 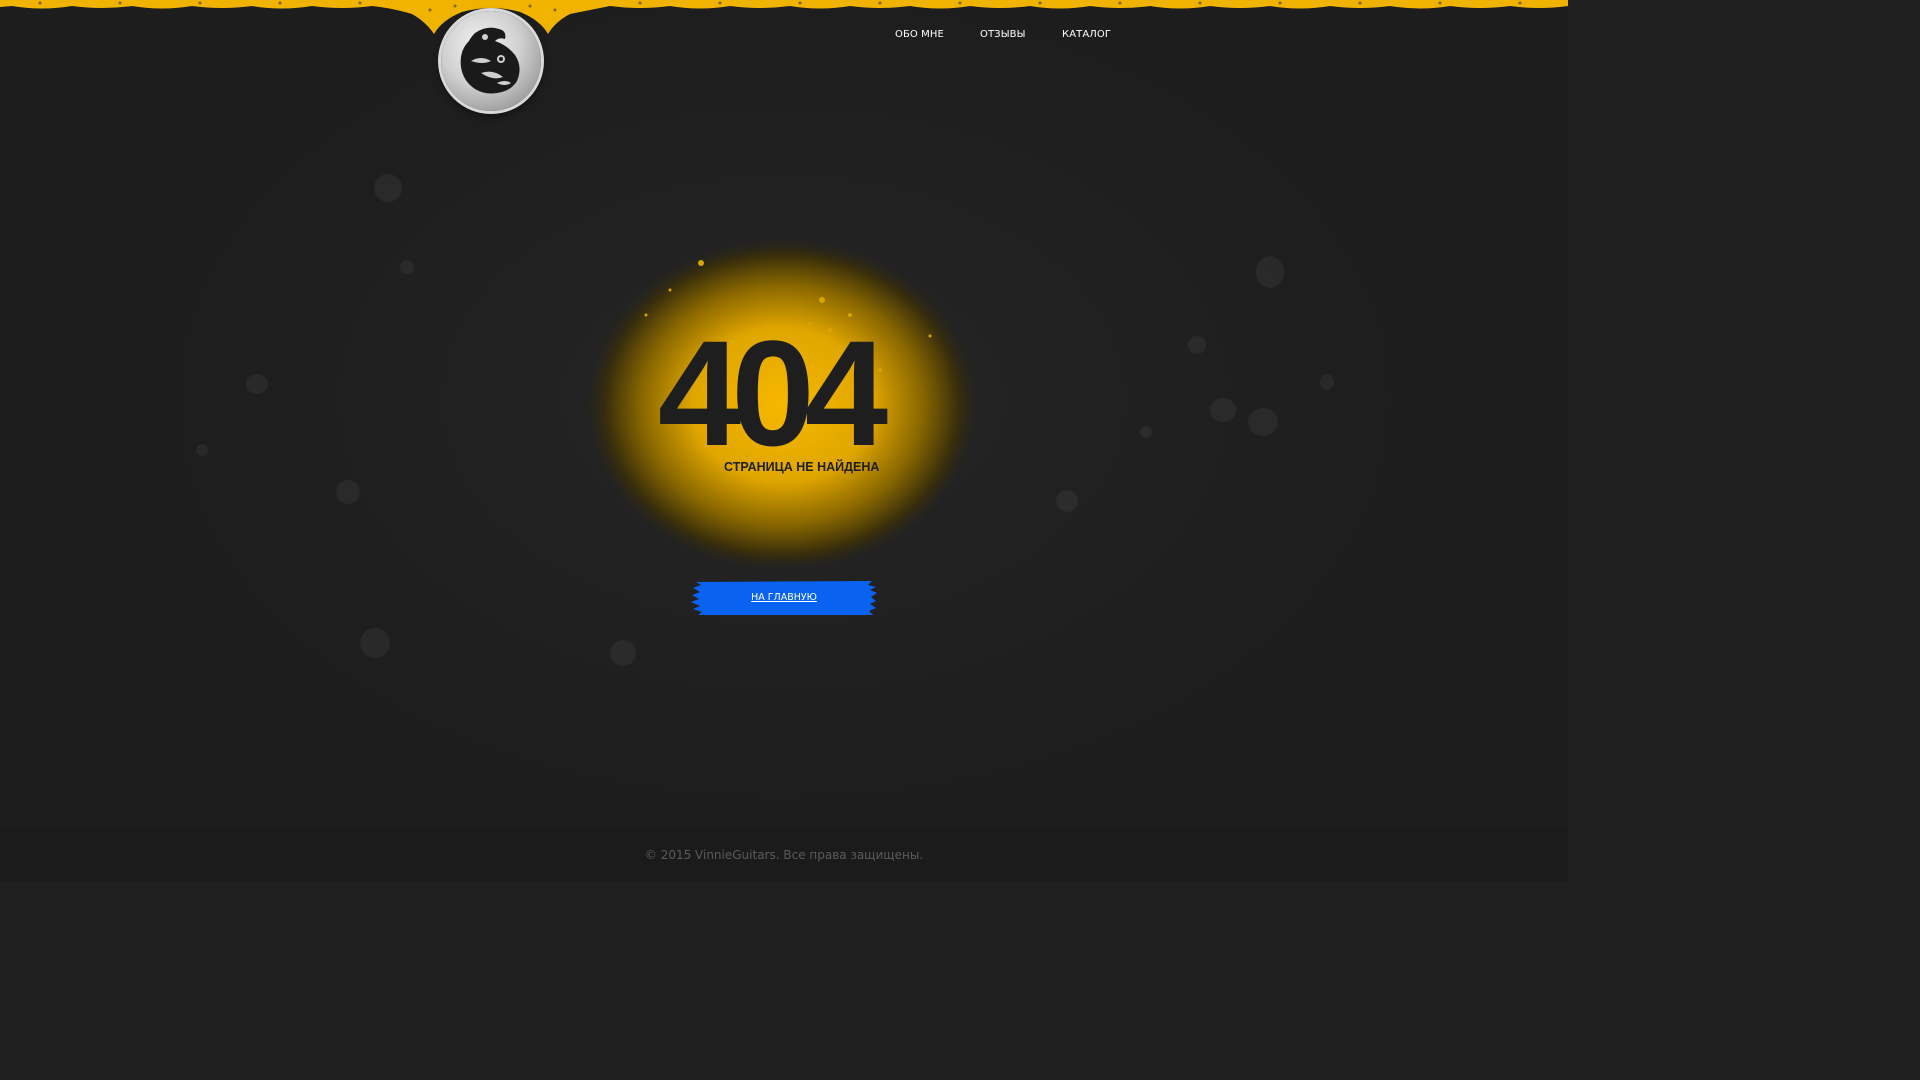 What do you see at coordinates (784, 37) in the screenshot?
I see `main-nav: ОБО МНЕ ОТЗЫВЫ КАТАЛОГ` at bounding box center [784, 37].